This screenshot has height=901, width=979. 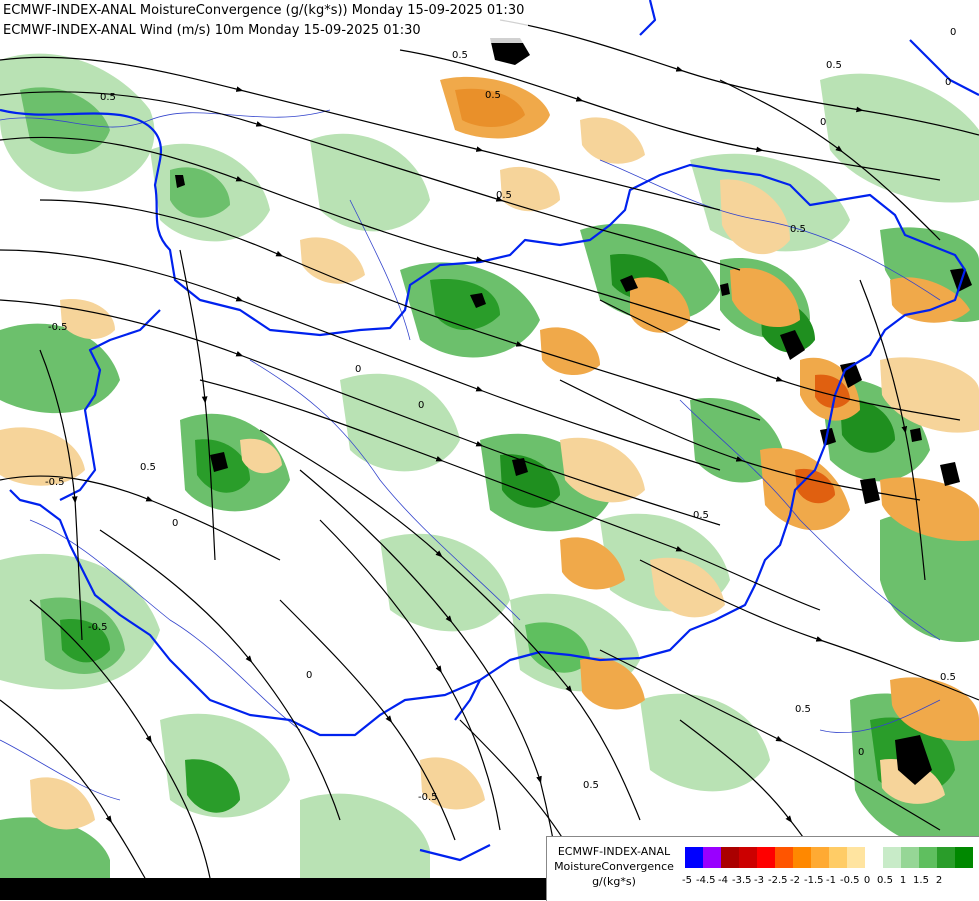 What do you see at coordinates (850, 880) in the screenshot?
I see `legend-tick: -0.5` at bounding box center [850, 880].